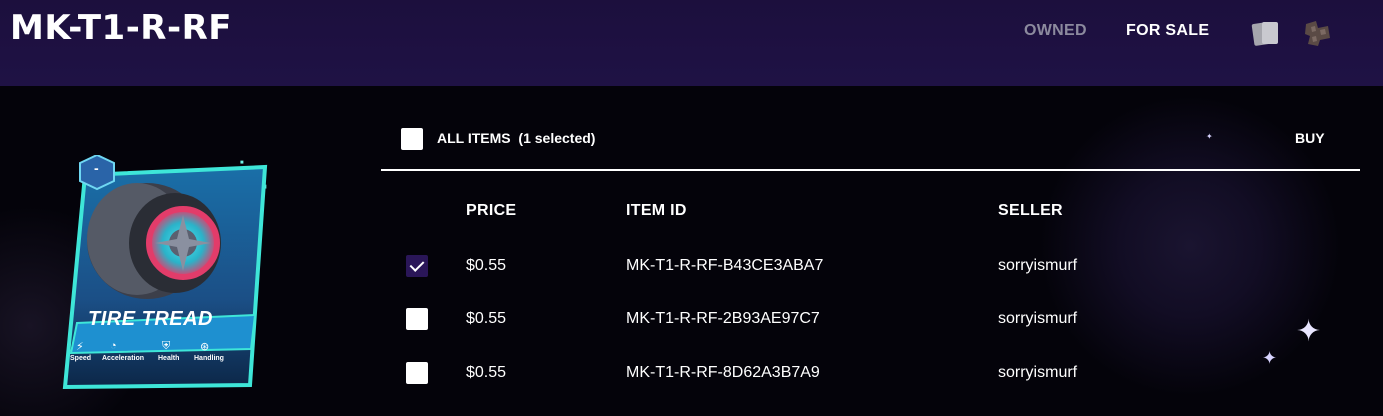 The width and height of the screenshot is (1383, 416). Describe the element at coordinates (1055, 31) in the screenshot. I see `tab-owned: OWNED` at that location.